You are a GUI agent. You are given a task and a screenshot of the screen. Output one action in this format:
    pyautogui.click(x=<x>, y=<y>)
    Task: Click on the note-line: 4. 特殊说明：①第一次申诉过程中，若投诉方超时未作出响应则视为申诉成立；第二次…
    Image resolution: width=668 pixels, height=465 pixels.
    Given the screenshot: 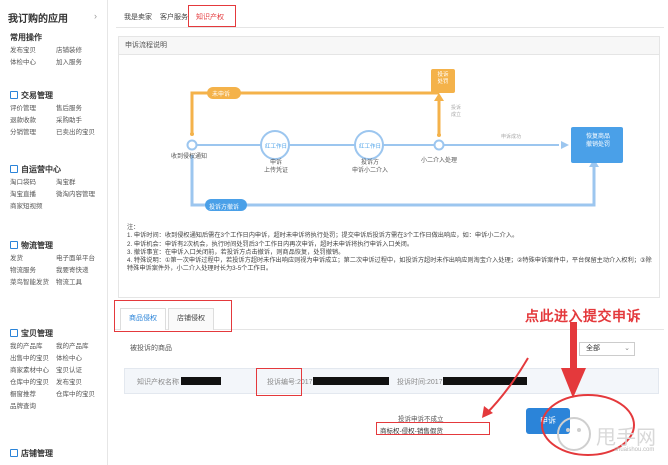 What is the action you would take?
    pyautogui.click(x=389, y=265)
    